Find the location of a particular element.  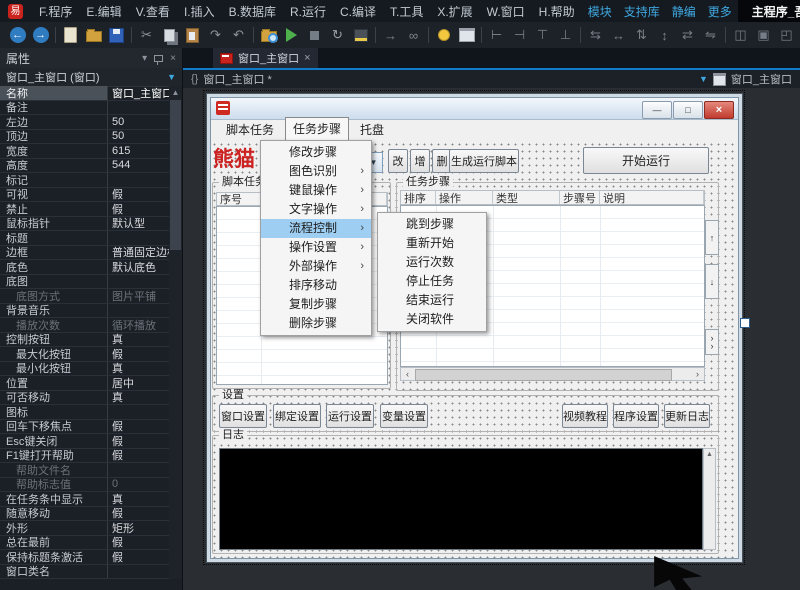

column-header: 说明 is located at coordinates (652, 197).